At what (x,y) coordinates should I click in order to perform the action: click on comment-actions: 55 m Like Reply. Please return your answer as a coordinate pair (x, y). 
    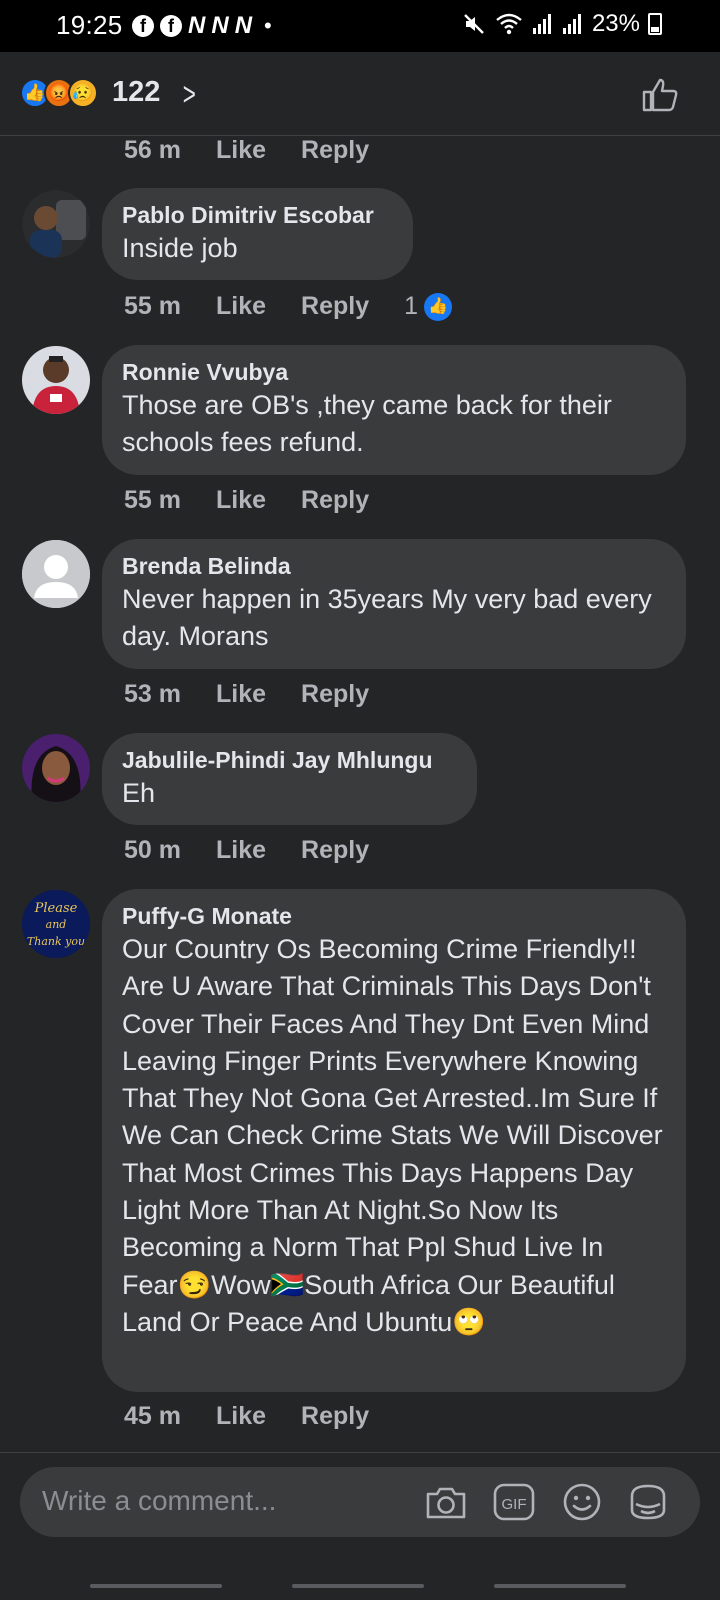
    Looking at the image, I should click on (246, 500).